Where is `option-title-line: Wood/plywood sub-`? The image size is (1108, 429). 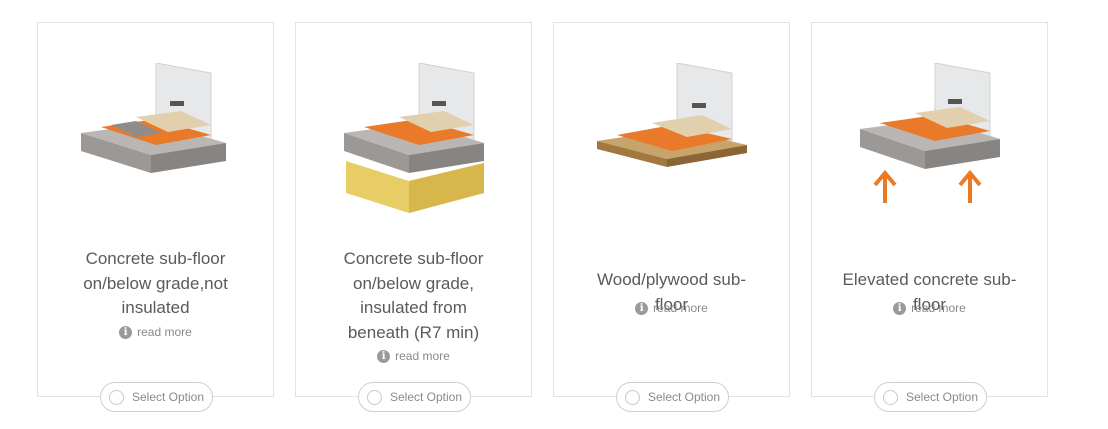 option-title-line: Wood/plywood sub- is located at coordinates (671, 279).